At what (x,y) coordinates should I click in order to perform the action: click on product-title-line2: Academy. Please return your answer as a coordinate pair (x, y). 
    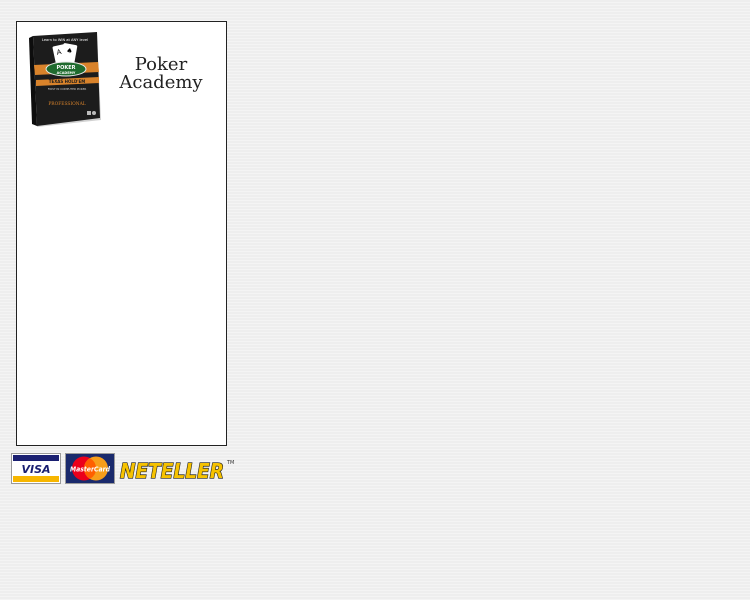
    Looking at the image, I should click on (161, 82).